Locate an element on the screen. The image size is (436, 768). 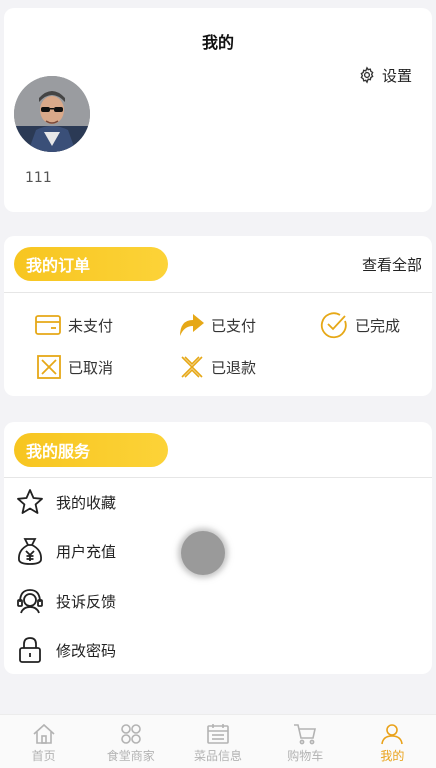
service-change-password: 修改密码 is located at coordinates (66, 650).